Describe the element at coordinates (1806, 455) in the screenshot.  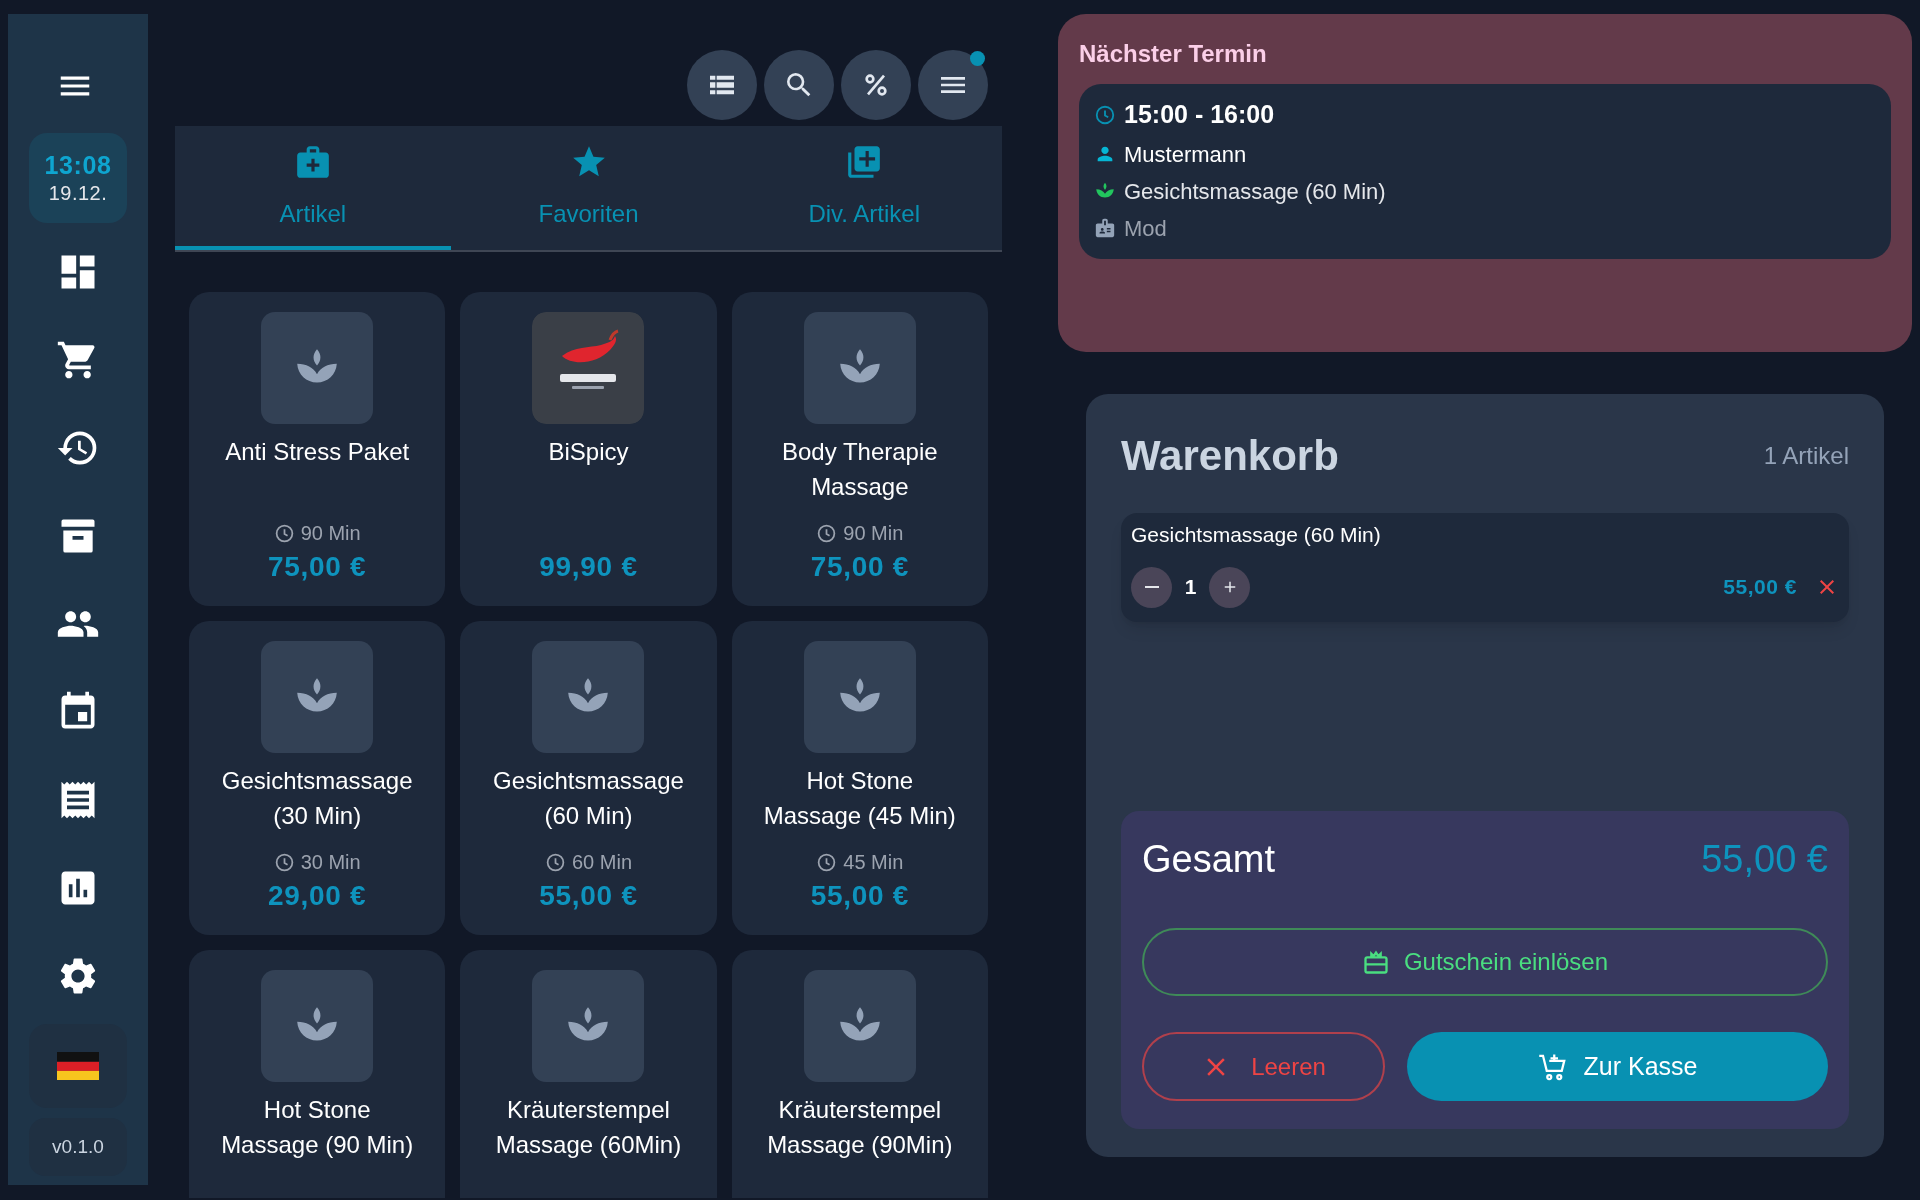
I see `item-count: 1 Artikel` at that location.